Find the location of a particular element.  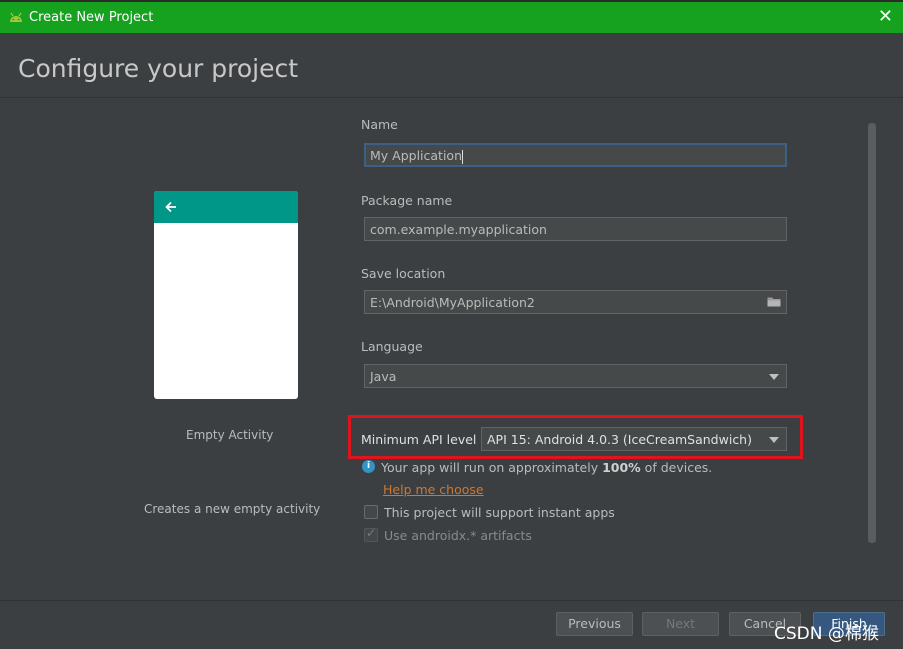

name-field: My Application is located at coordinates (575, 155).